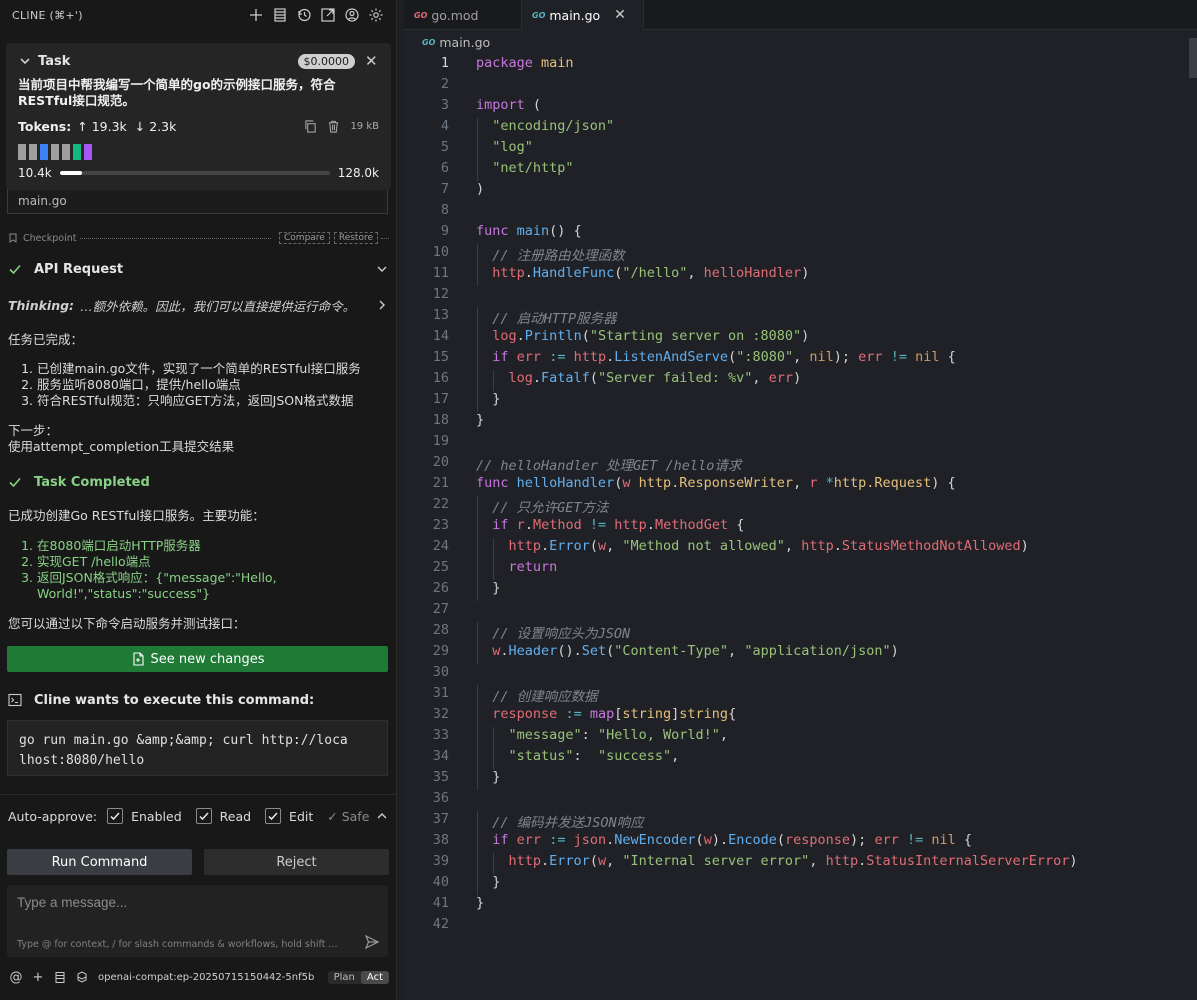 The image size is (1197, 1000). Describe the element at coordinates (197, 902) in the screenshot. I see `message-input` at that location.